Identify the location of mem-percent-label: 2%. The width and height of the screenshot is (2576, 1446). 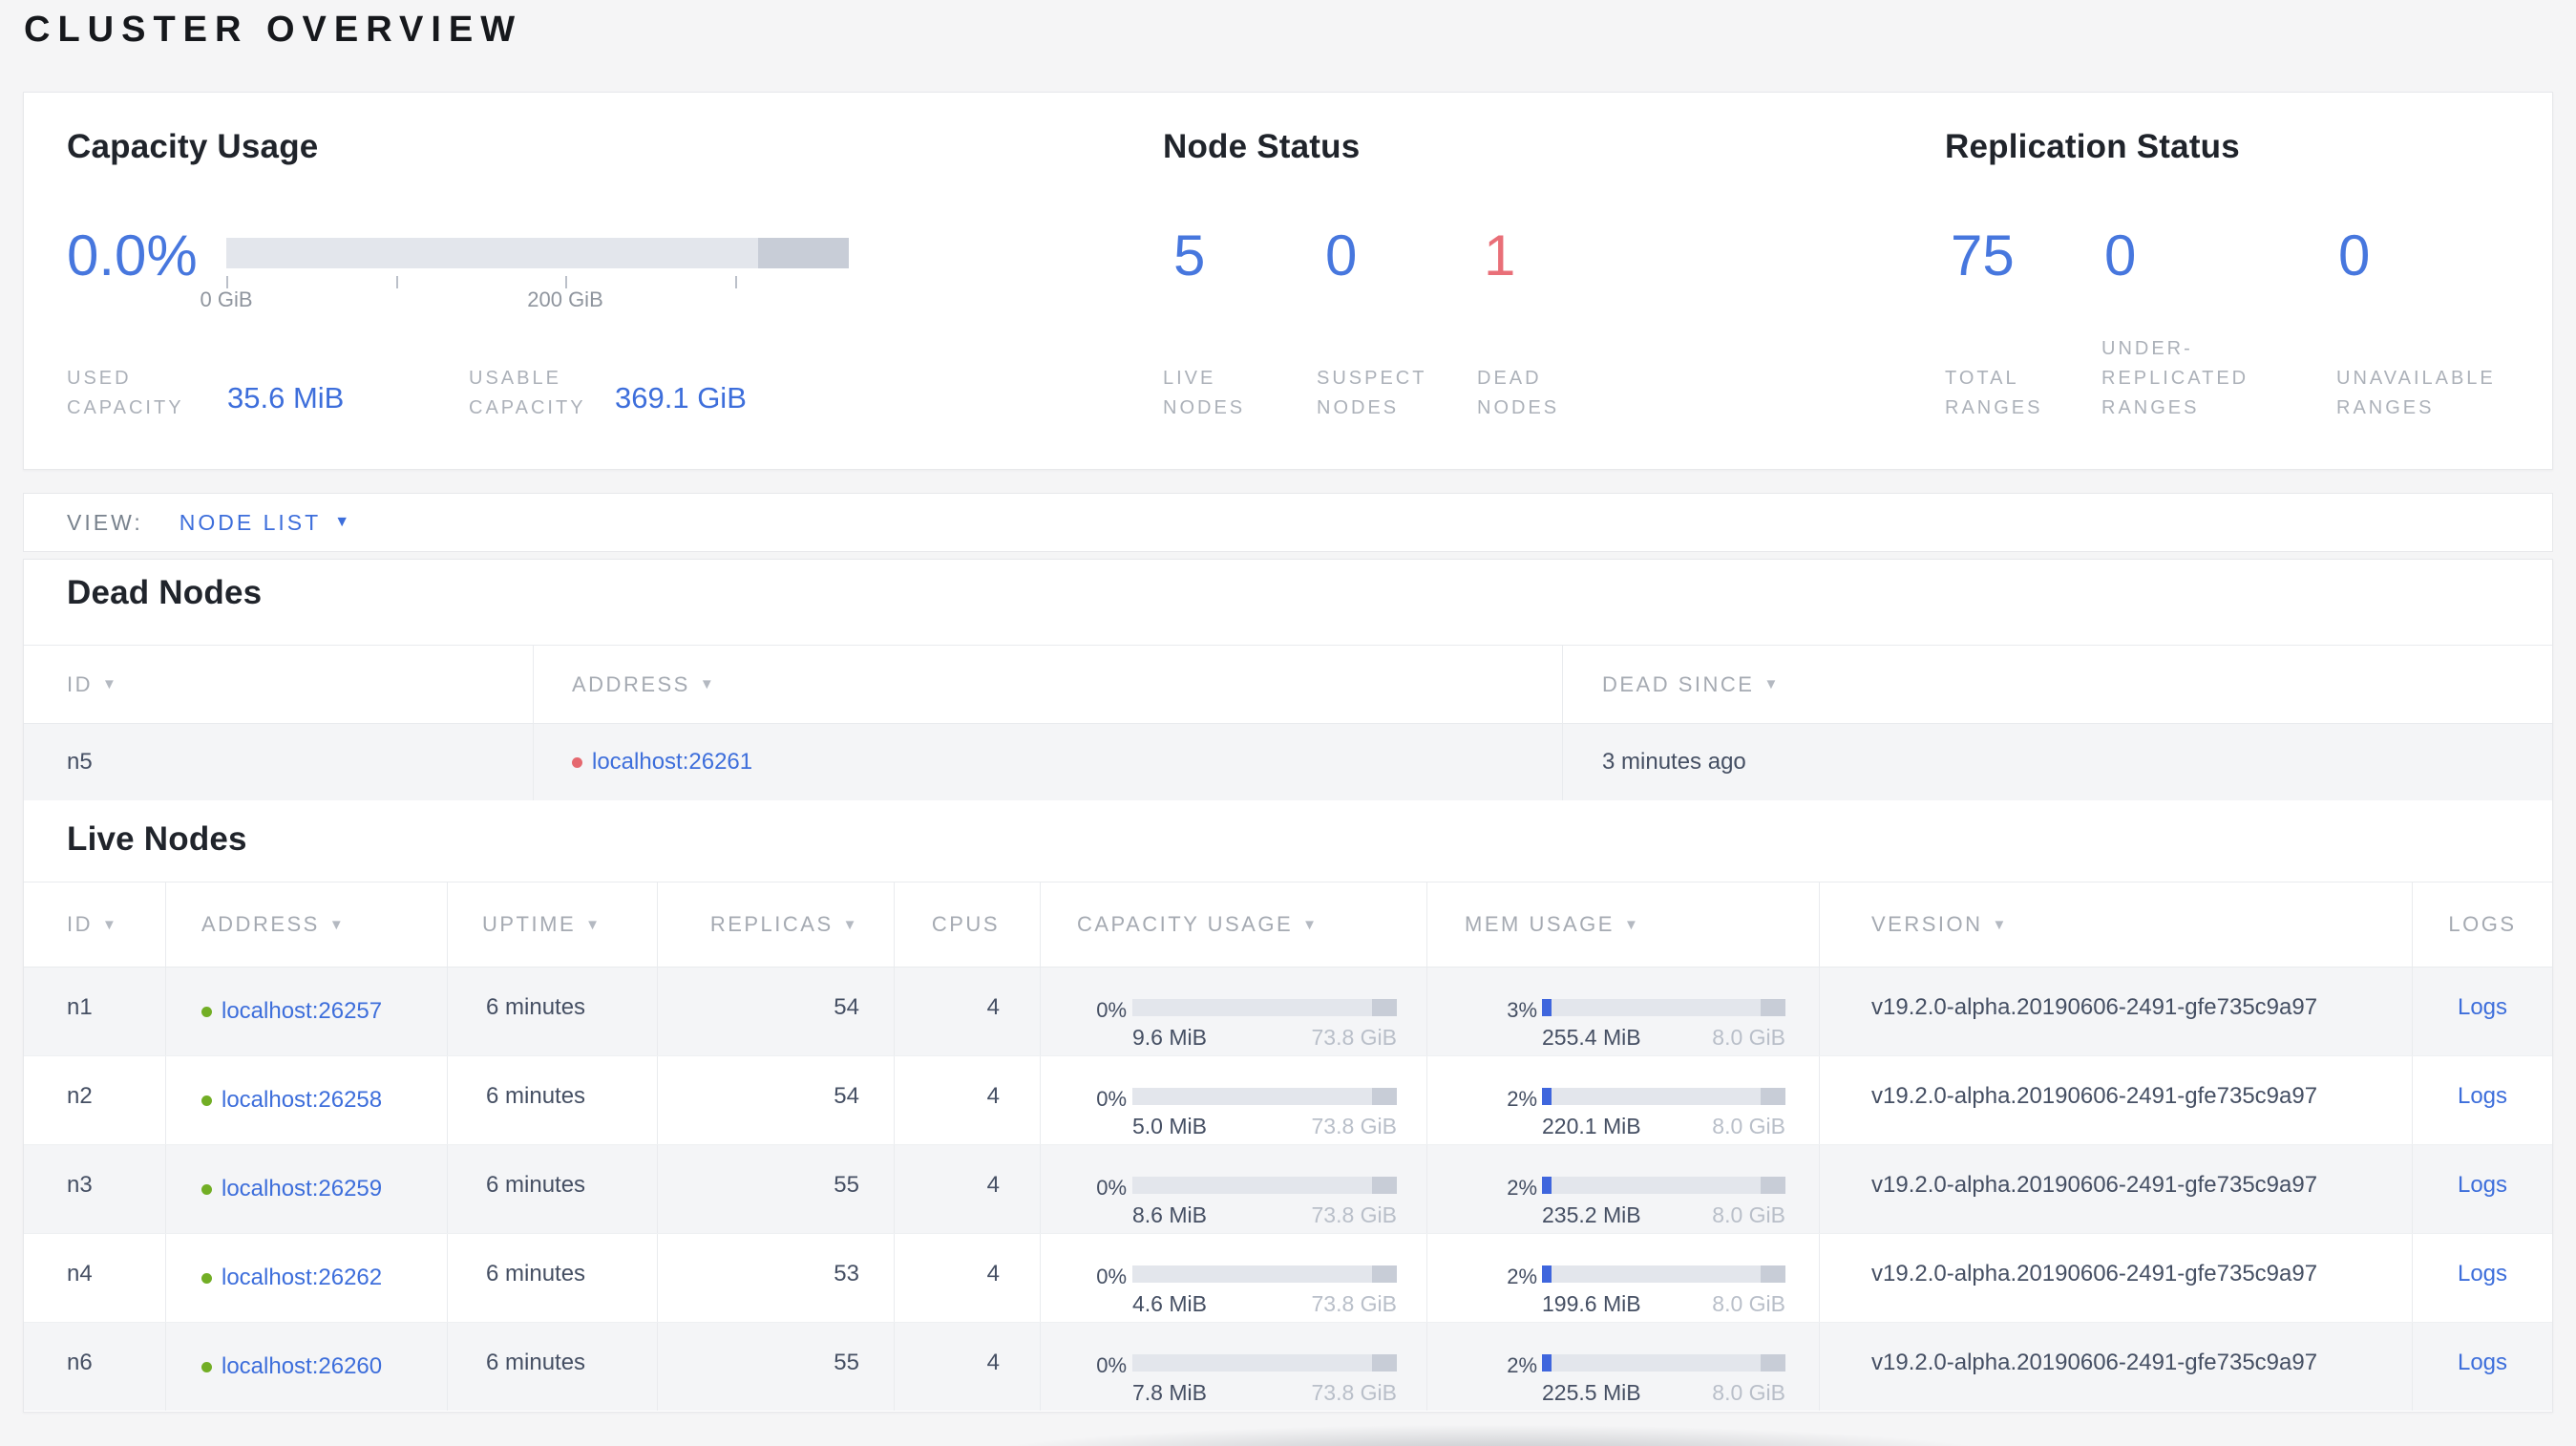
(1522, 1099).